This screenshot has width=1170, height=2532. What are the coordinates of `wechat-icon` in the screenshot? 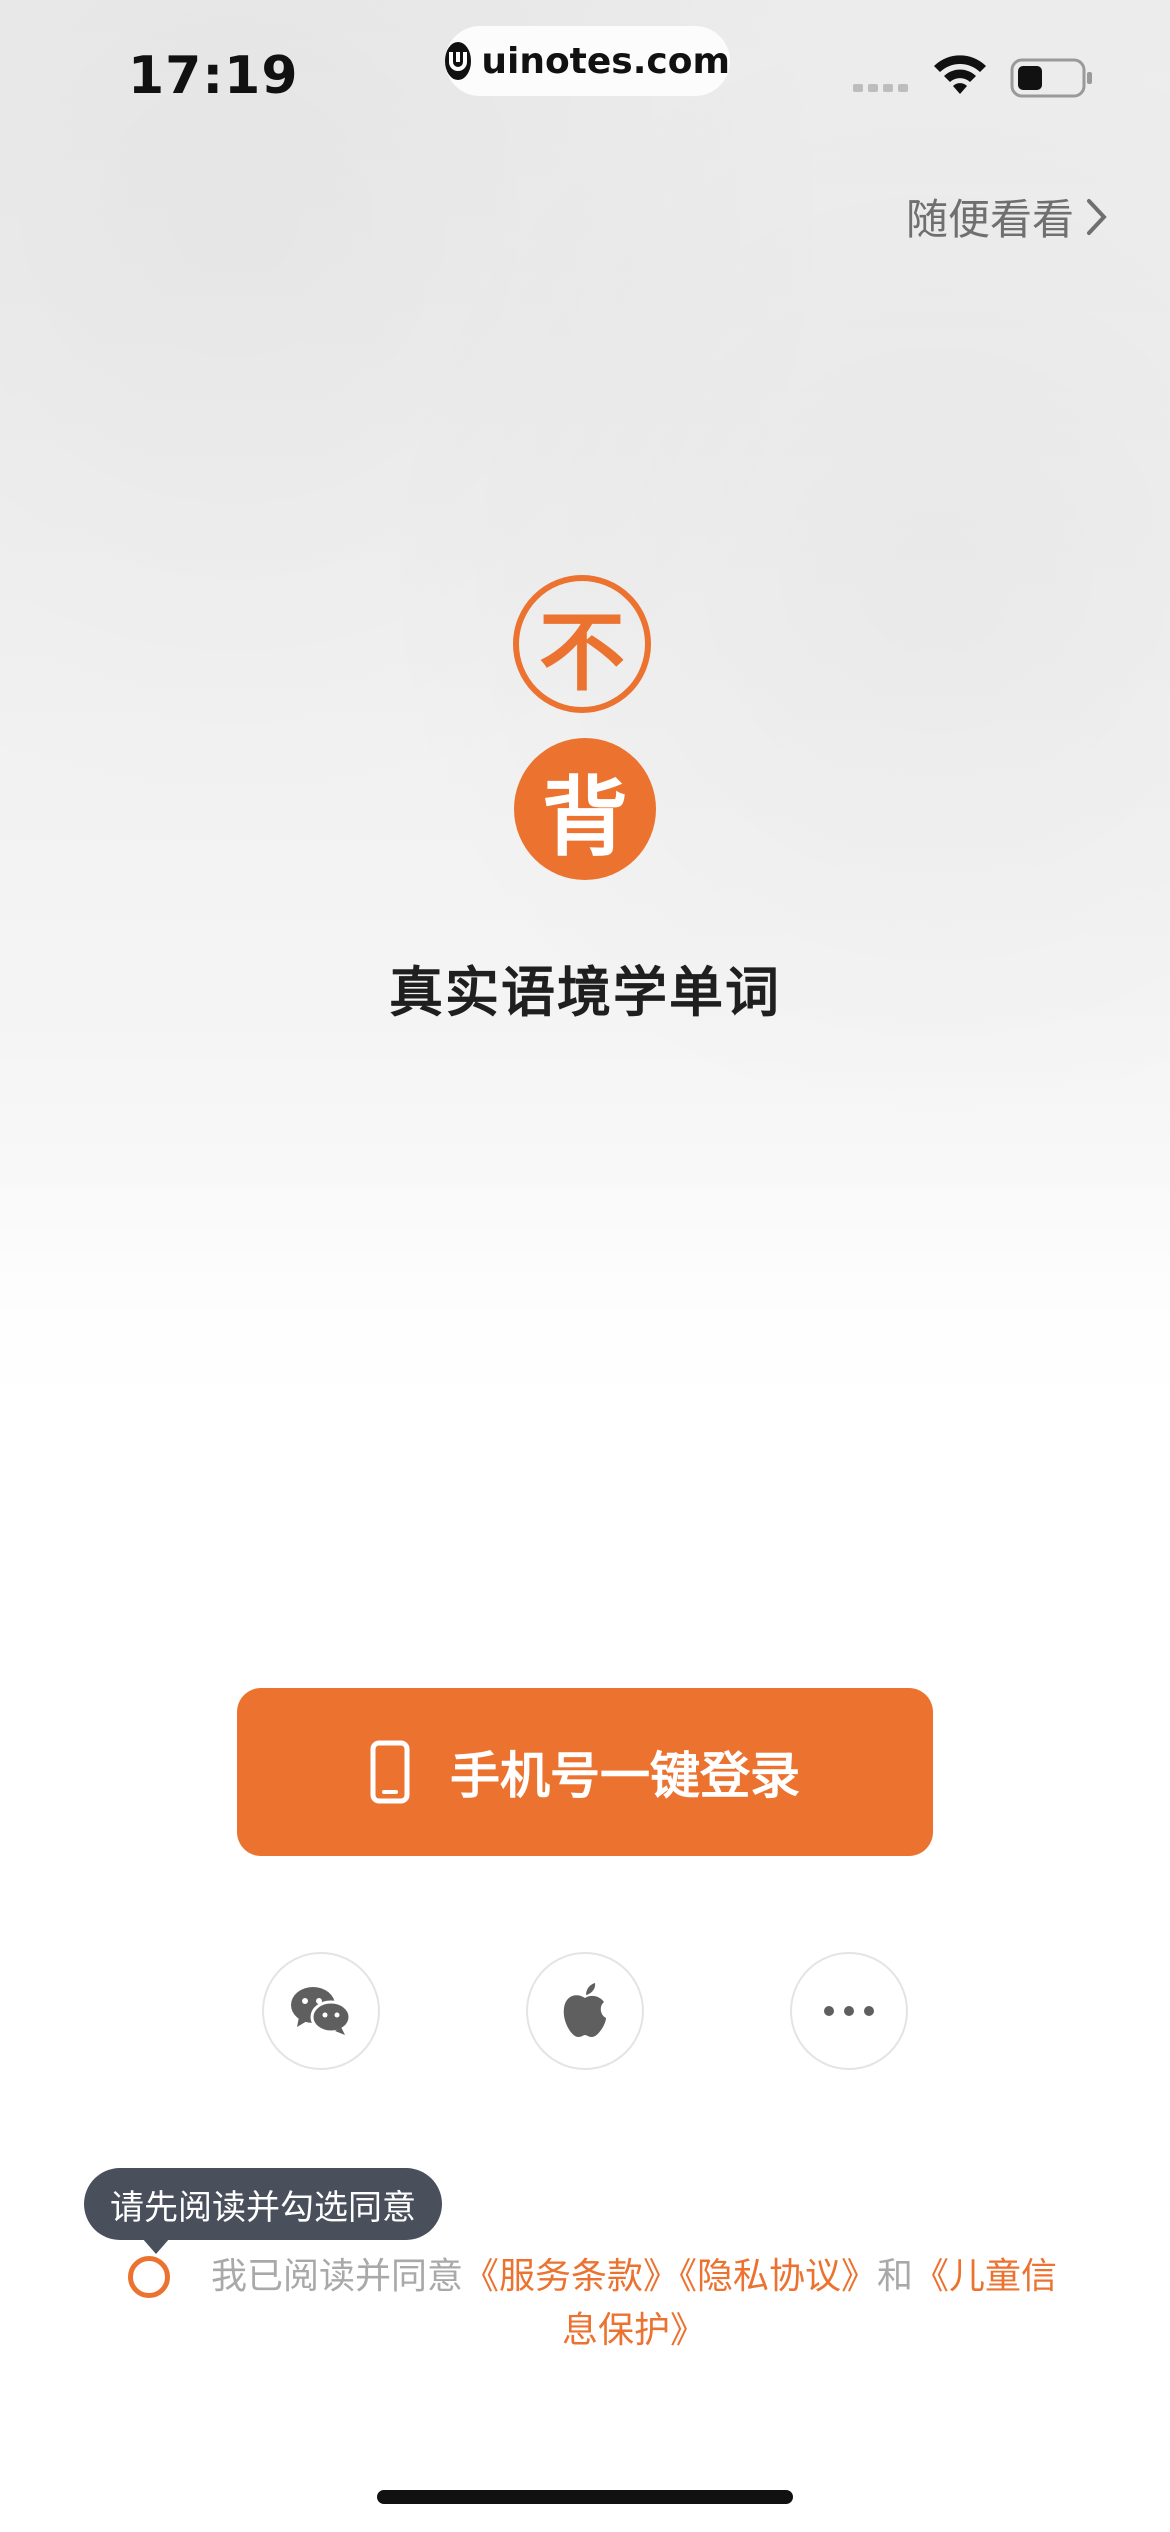 It's located at (321, 2011).